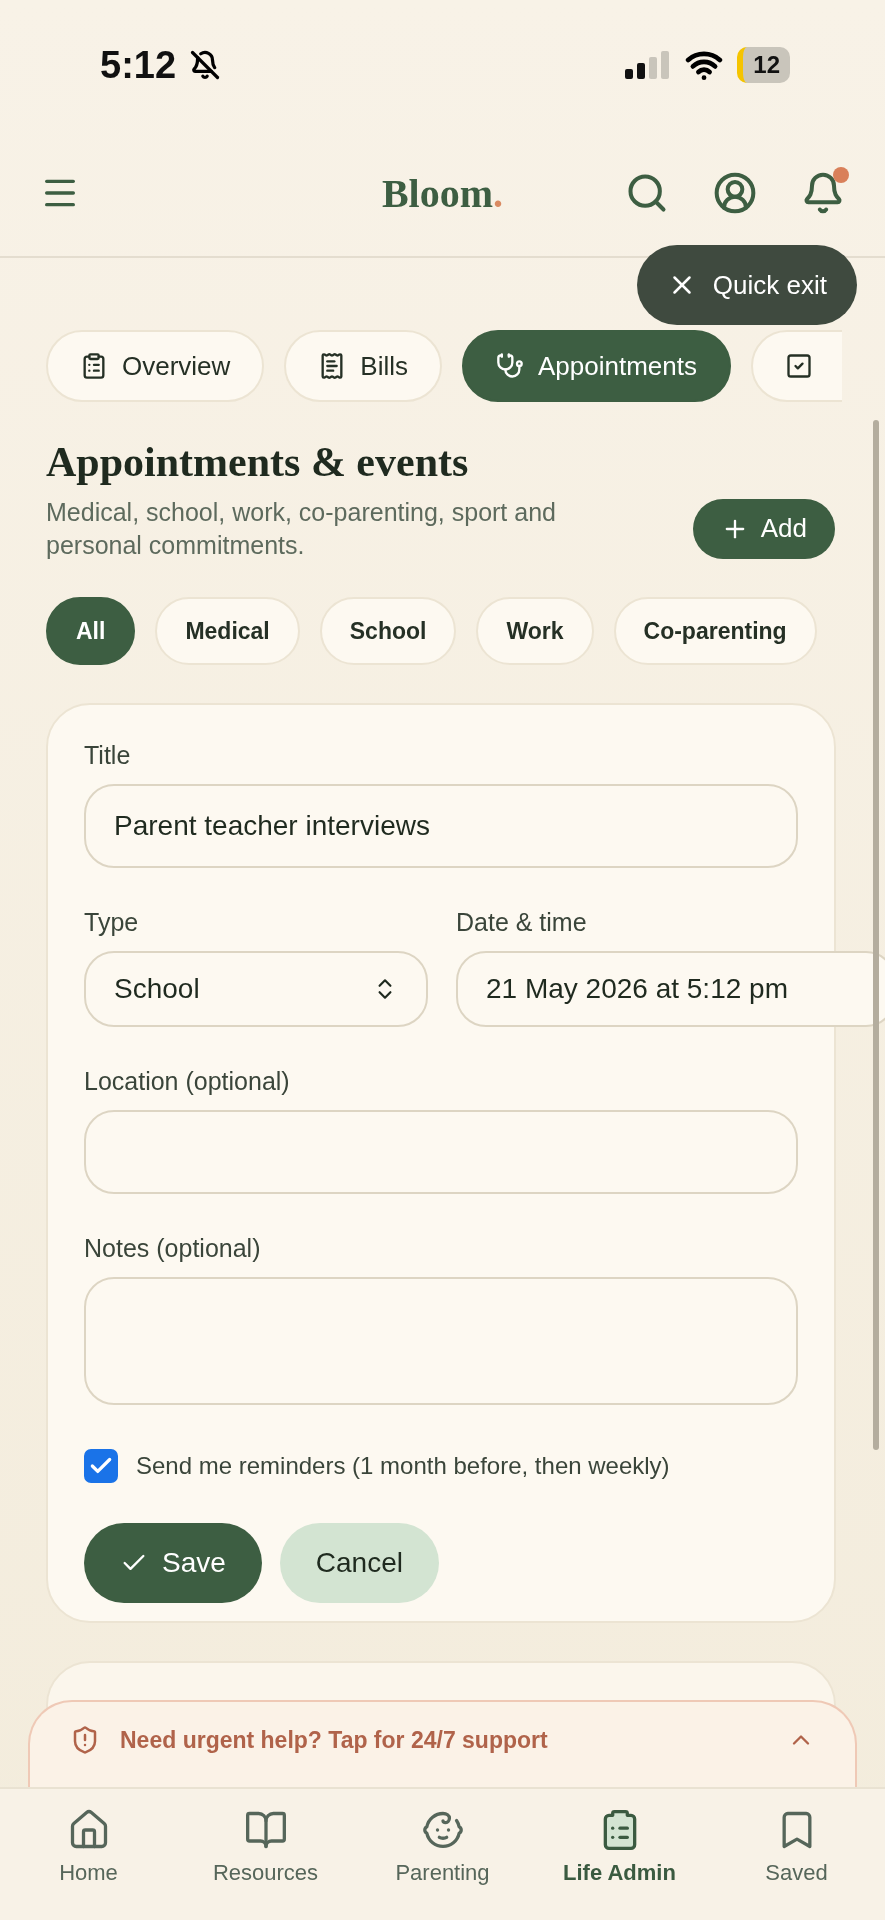 The image size is (885, 1920). Describe the element at coordinates (799, 366) in the screenshot. I see `checkbox-icon` at that location.